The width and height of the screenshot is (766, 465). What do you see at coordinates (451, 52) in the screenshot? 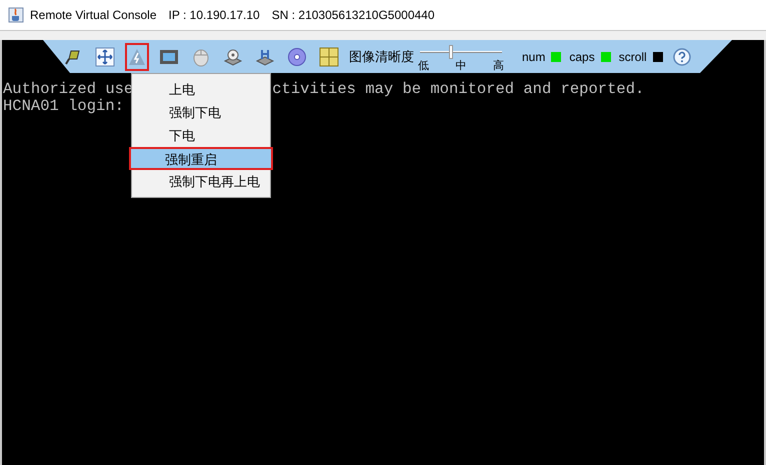
I see `slider-thumb` at bounding box center [451, 52].